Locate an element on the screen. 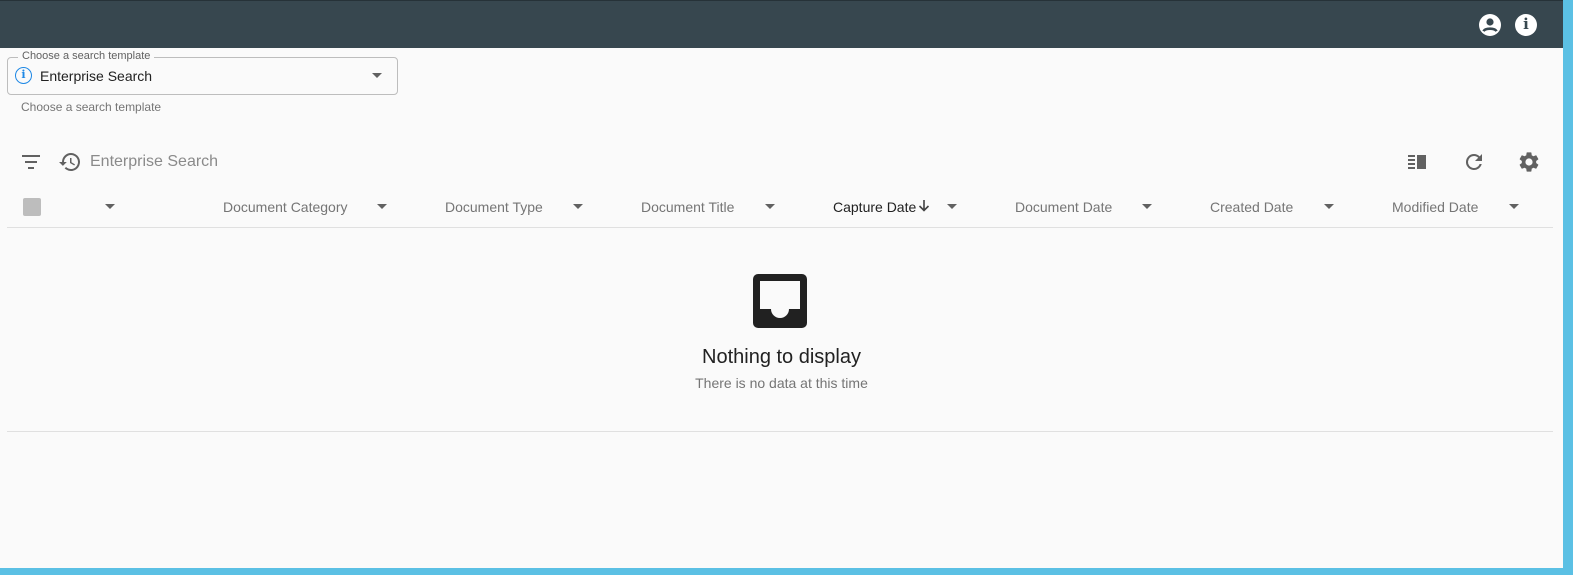 The height and width of the screenshot is (575, 1573). column-header-document-type: Document Type is located at coordinates (494, 207).